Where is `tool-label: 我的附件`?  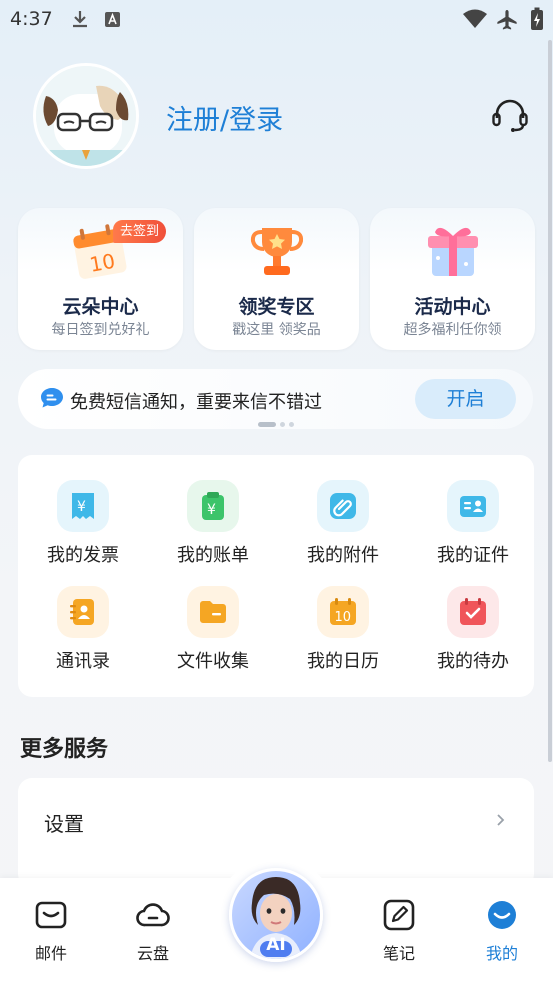 tool-label: 我的附件 is located at coordinates (343, 555).